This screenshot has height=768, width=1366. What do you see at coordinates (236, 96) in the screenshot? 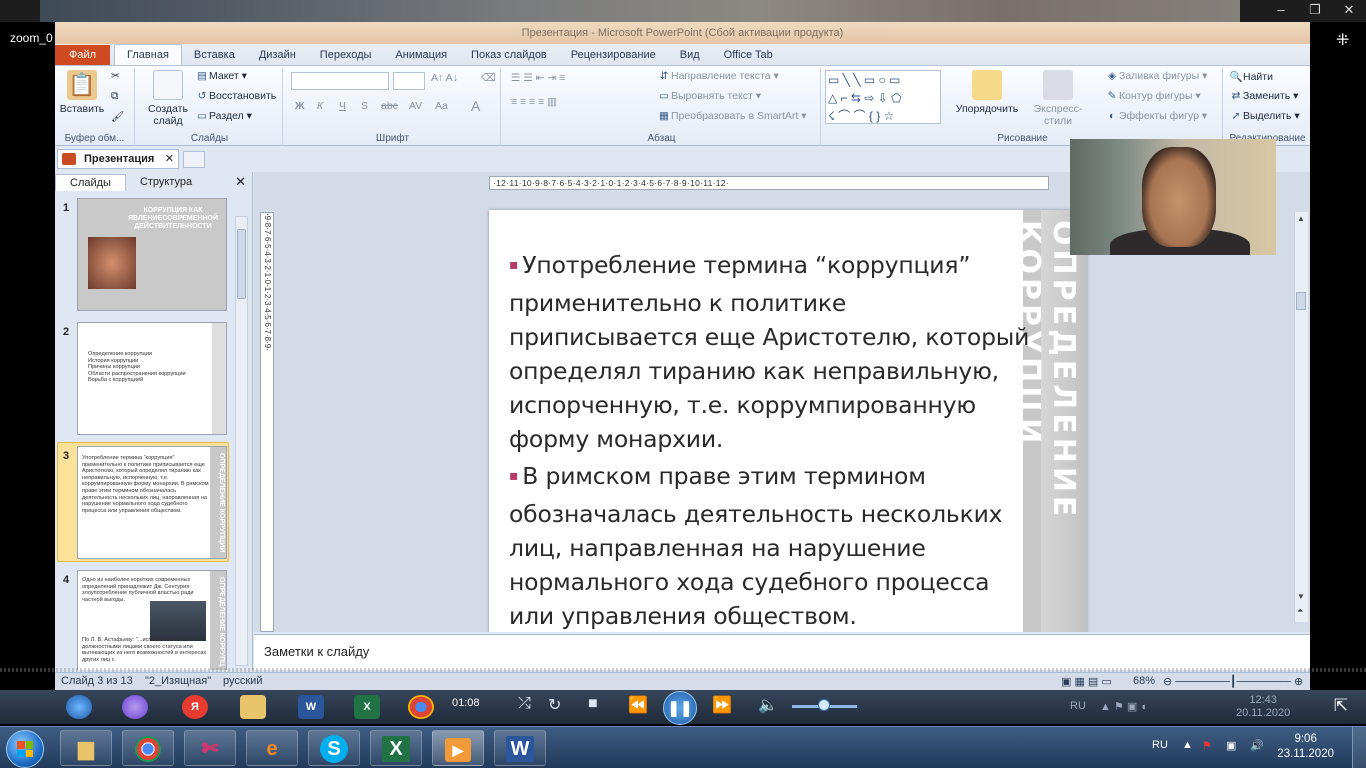
I see `reset-button: ↺ Восстановить` at bounding box center [236, 96].